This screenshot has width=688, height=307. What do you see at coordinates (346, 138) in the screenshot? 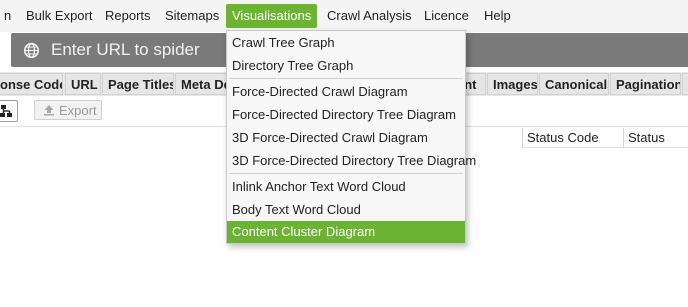
I see `menu-option-3d-force-directed-crawl-diagram: 3D Force-Directed Crawl Diagram` at bounding box center [346, 138].